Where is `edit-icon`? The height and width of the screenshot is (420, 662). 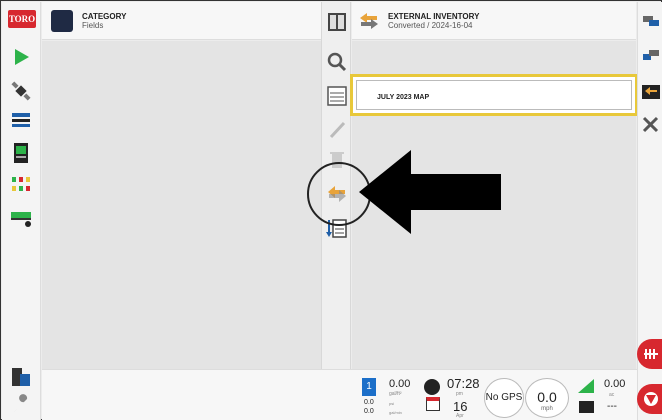
edit-icon is located at coordinates (337, 130).